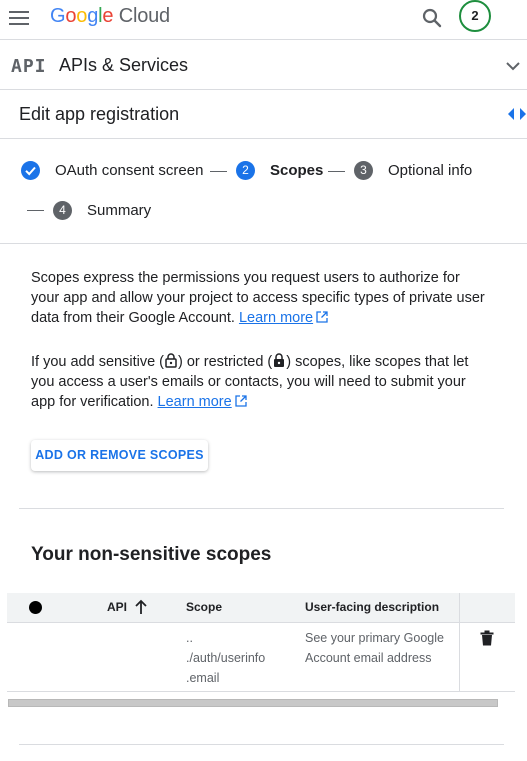 This screenshot has height=761, width=527. What do you see at coordinates (459, 642) in the screenshot?
I see `column-divider` at bounding box center [459, 642].